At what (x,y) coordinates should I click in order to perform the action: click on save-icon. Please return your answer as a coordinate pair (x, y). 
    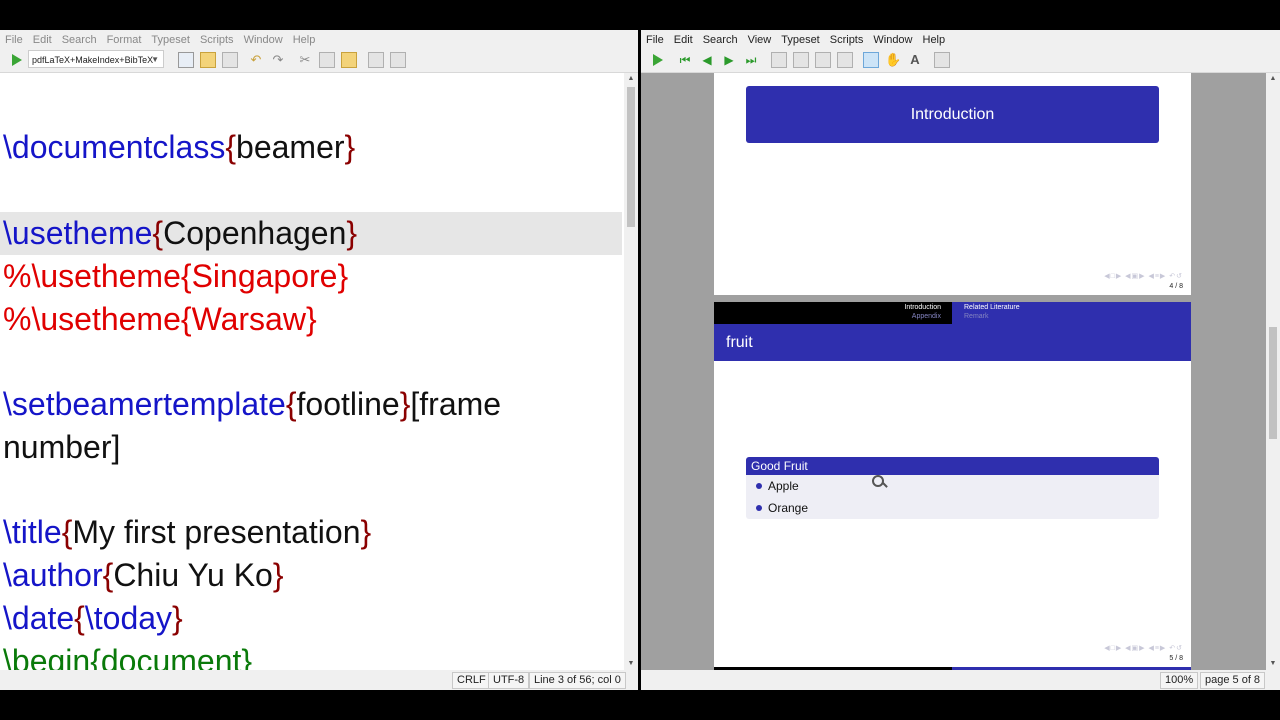
    Looking at the image, I should click on (230, 60).